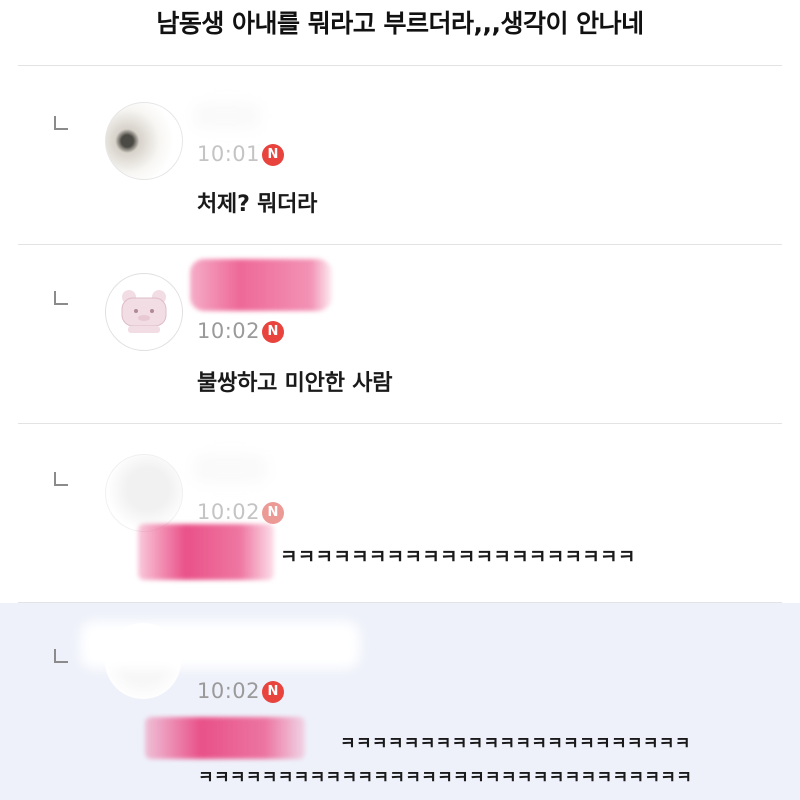 The image size is (800, 800). Describe the element at coordinates (400, 23) in the screenshot. I see `post-title: 남동생 아내를 뭐라고 부르더라,,,생각이 안나네` at that location.